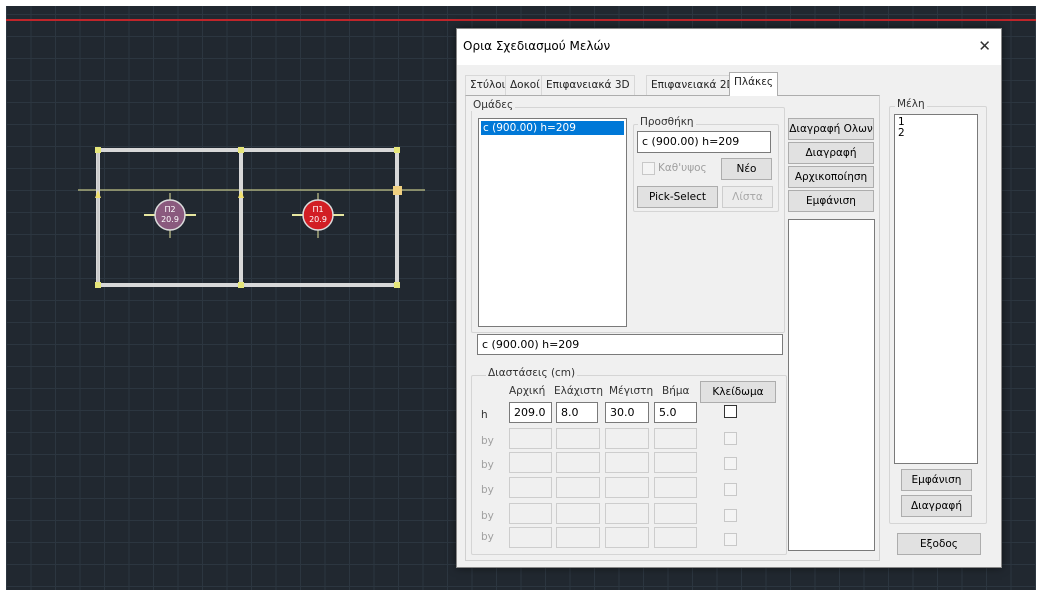 This screenshot has width=1044, height=596. What do you see at coordinates (936, 289) in the screenshot?
I see `members-listbox: 1 2` at bounding box center [936, 289].